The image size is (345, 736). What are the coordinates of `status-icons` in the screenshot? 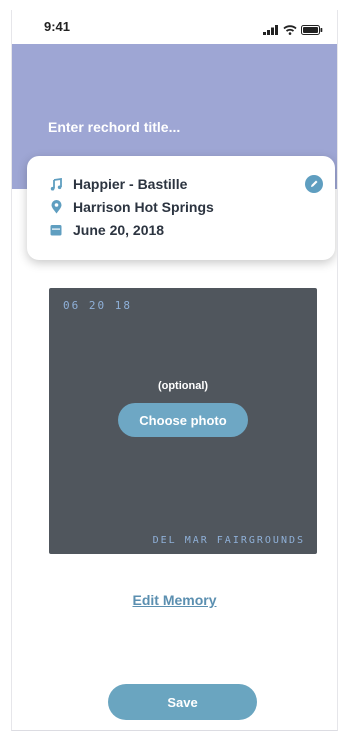 It's located at (293, 31).